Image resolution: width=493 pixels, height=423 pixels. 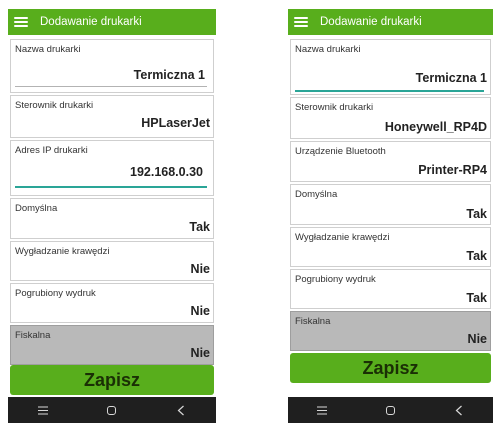 I want to click on bold-print-field: Pogrubiony wydruk Nie, so click(x=112, y=303).